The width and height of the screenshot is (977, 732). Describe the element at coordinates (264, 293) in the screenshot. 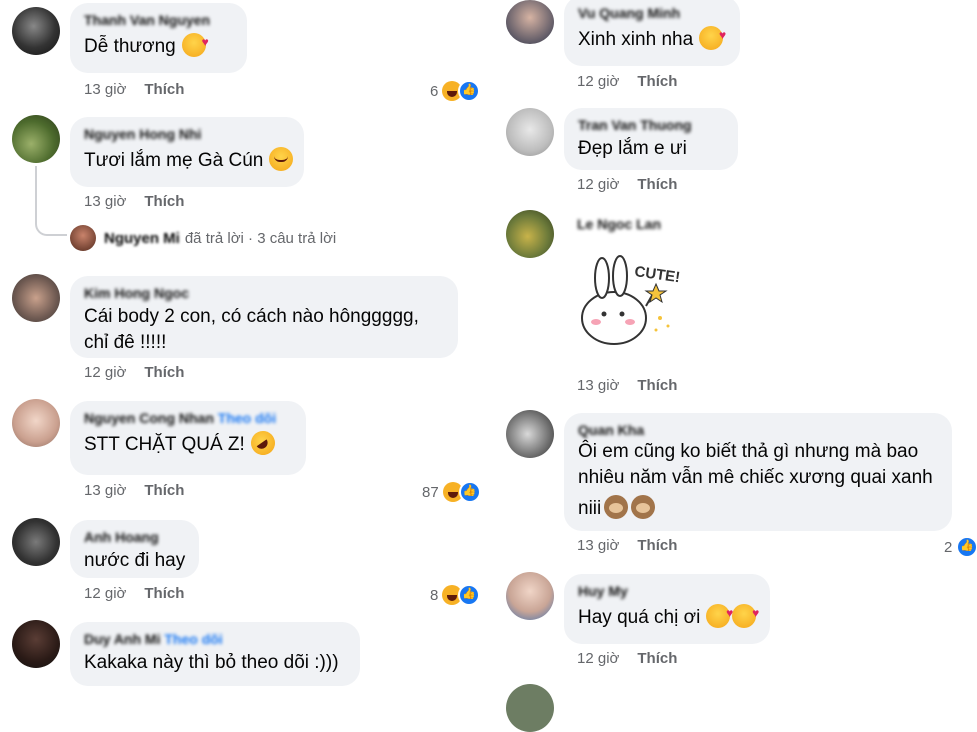

I see `commenter-name: Kim Hong Ngoc` at that location.